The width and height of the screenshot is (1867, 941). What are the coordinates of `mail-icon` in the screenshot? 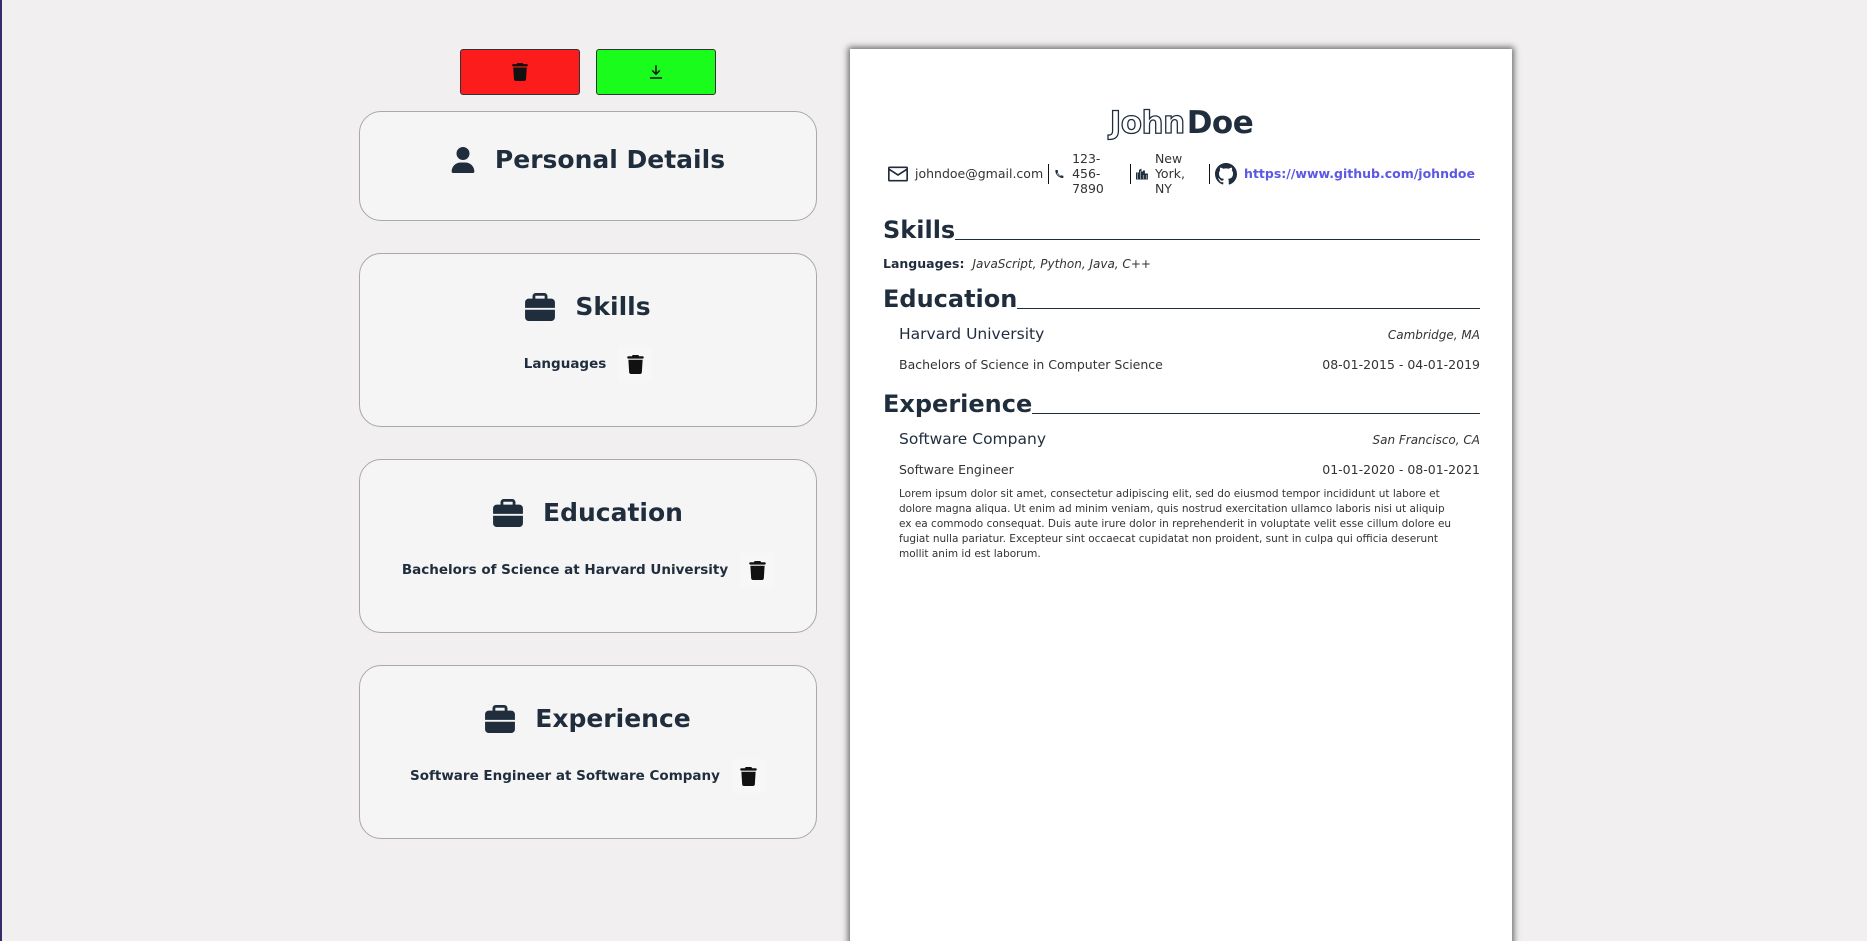 It's located at (898, 173).